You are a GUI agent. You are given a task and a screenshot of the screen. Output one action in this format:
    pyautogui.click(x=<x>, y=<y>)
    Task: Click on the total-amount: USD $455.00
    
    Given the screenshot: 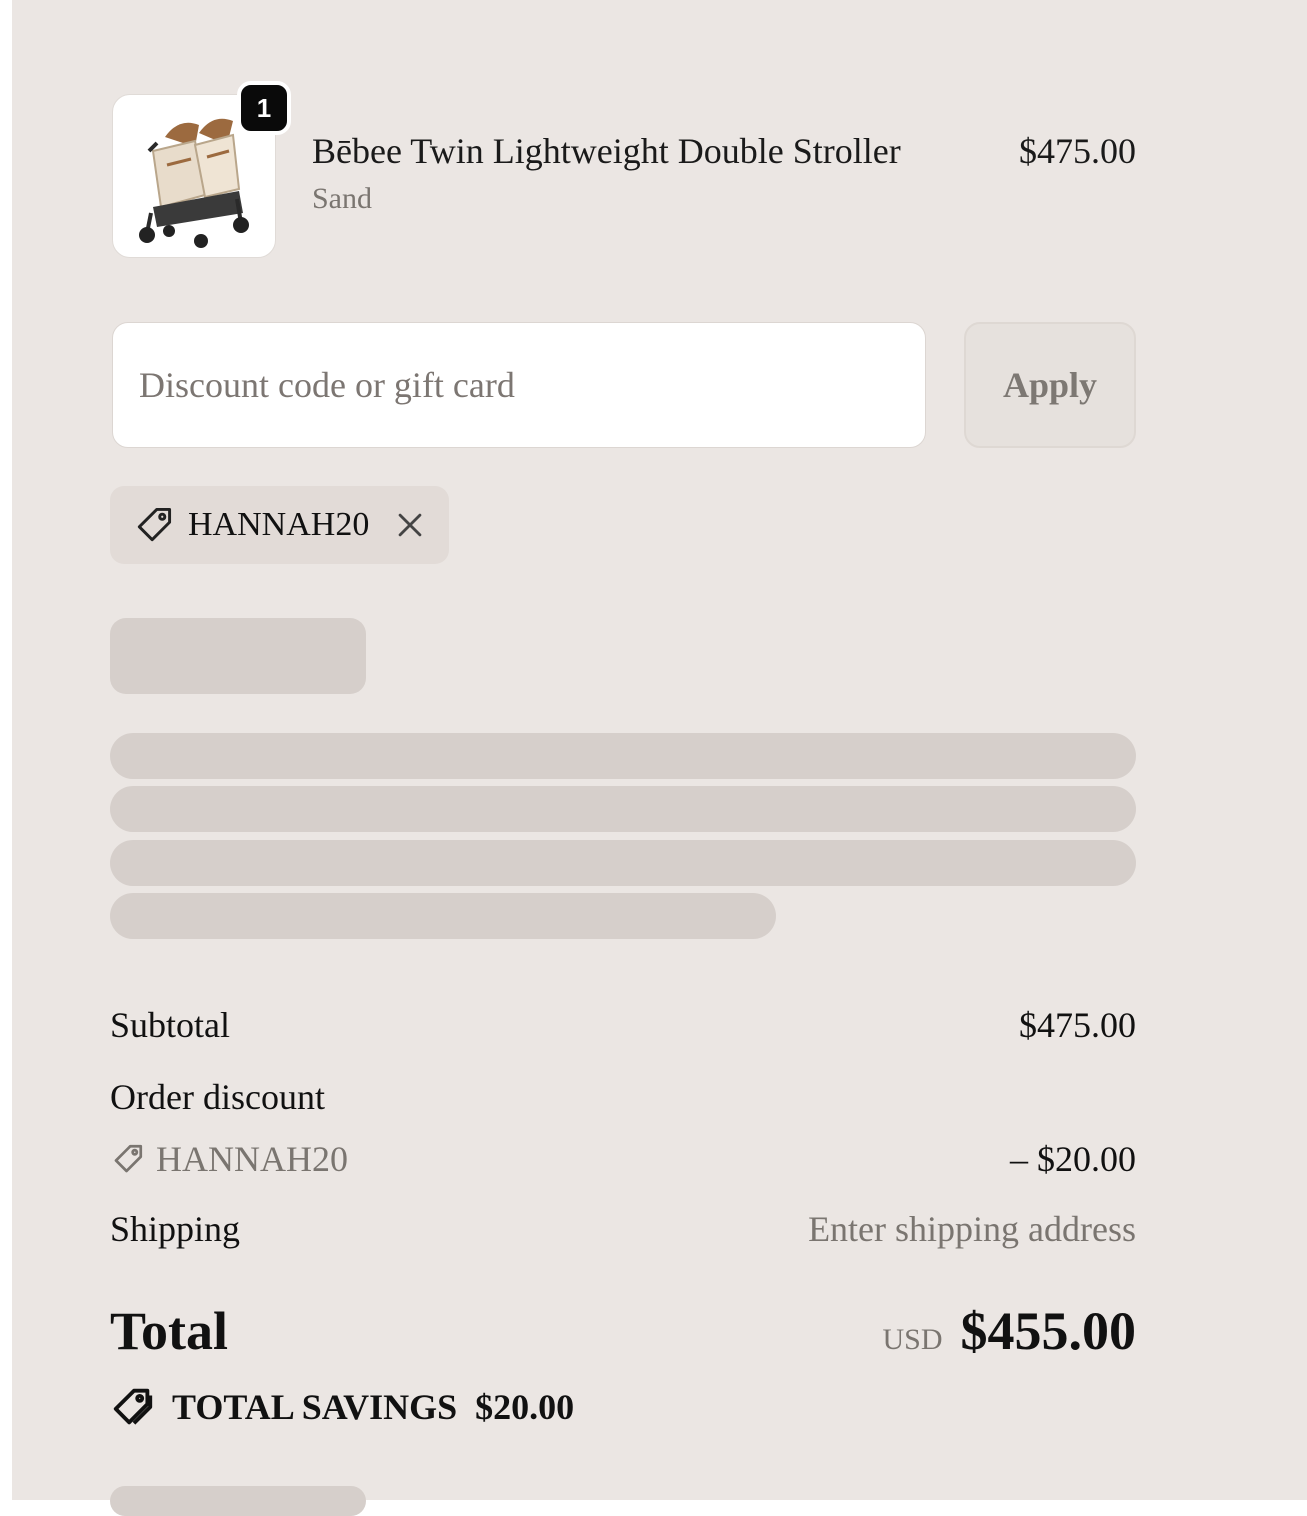 What is the action you would take?
    pyautogui.click(x=1009, y=1331)
    